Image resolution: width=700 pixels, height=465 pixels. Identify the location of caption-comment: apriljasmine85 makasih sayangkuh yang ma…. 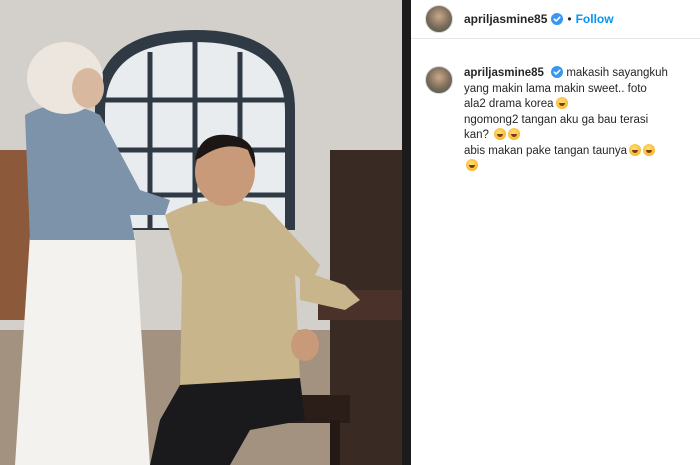
(558, 120).